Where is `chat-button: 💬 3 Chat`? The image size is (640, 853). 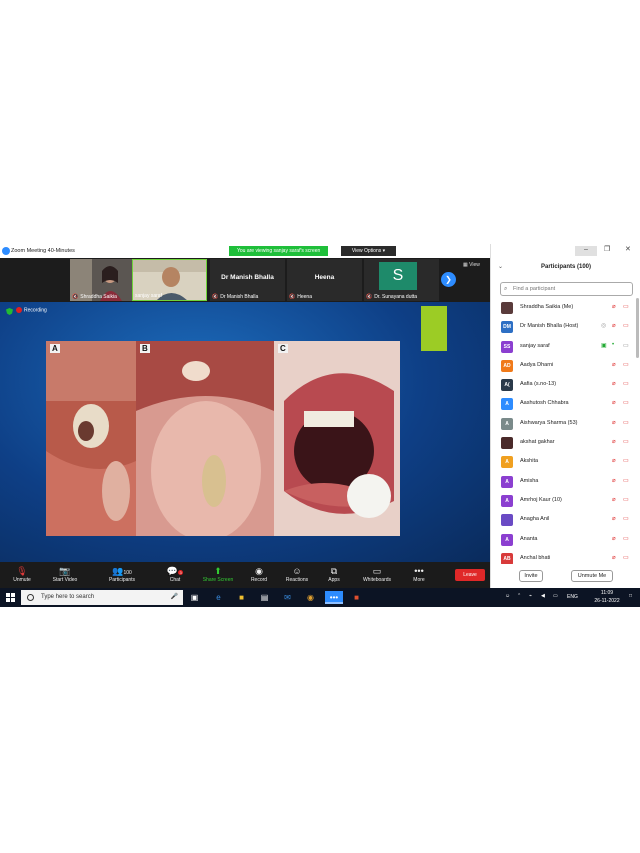 chat-button: 💬 3 Chat is located at coordinates (175, 574).